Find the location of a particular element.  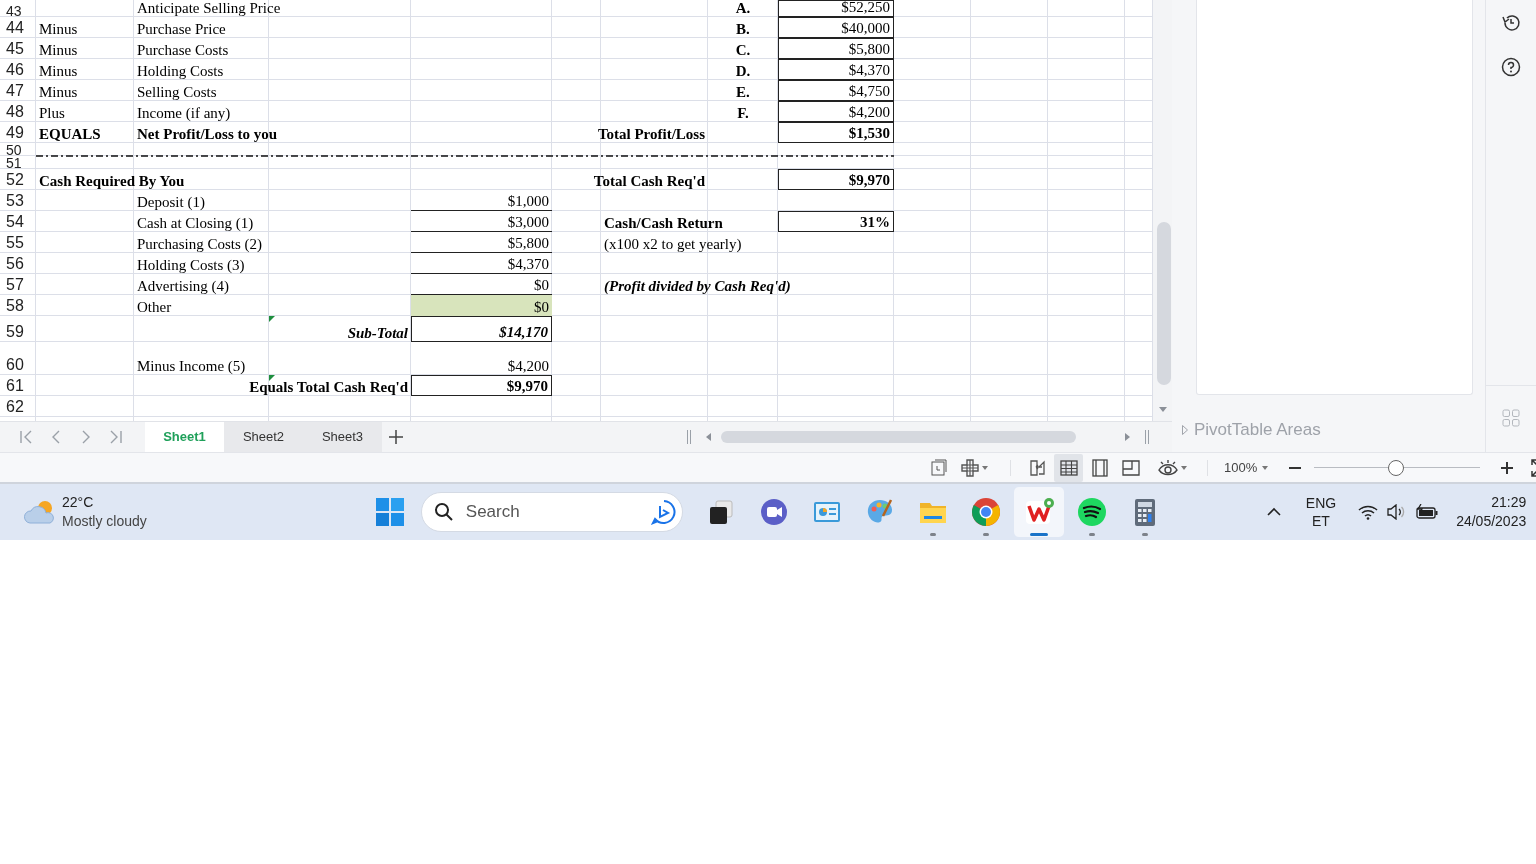

eye-icon is located at coordinates (1168, 467).